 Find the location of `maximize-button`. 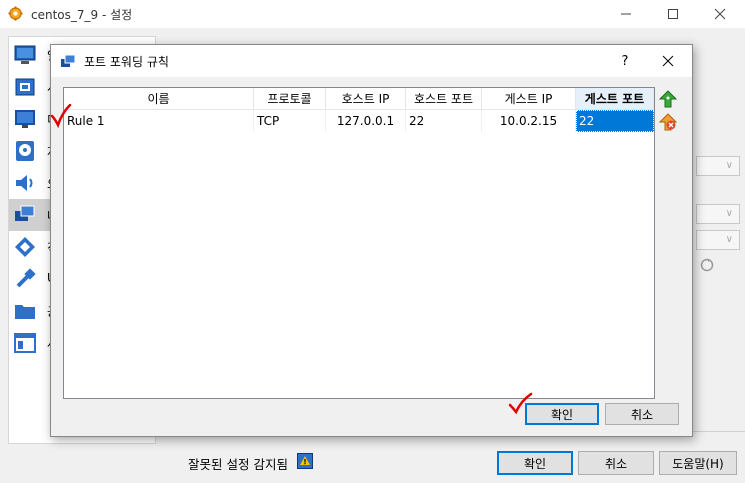

maximize-button is located at coordinates (673, 14).